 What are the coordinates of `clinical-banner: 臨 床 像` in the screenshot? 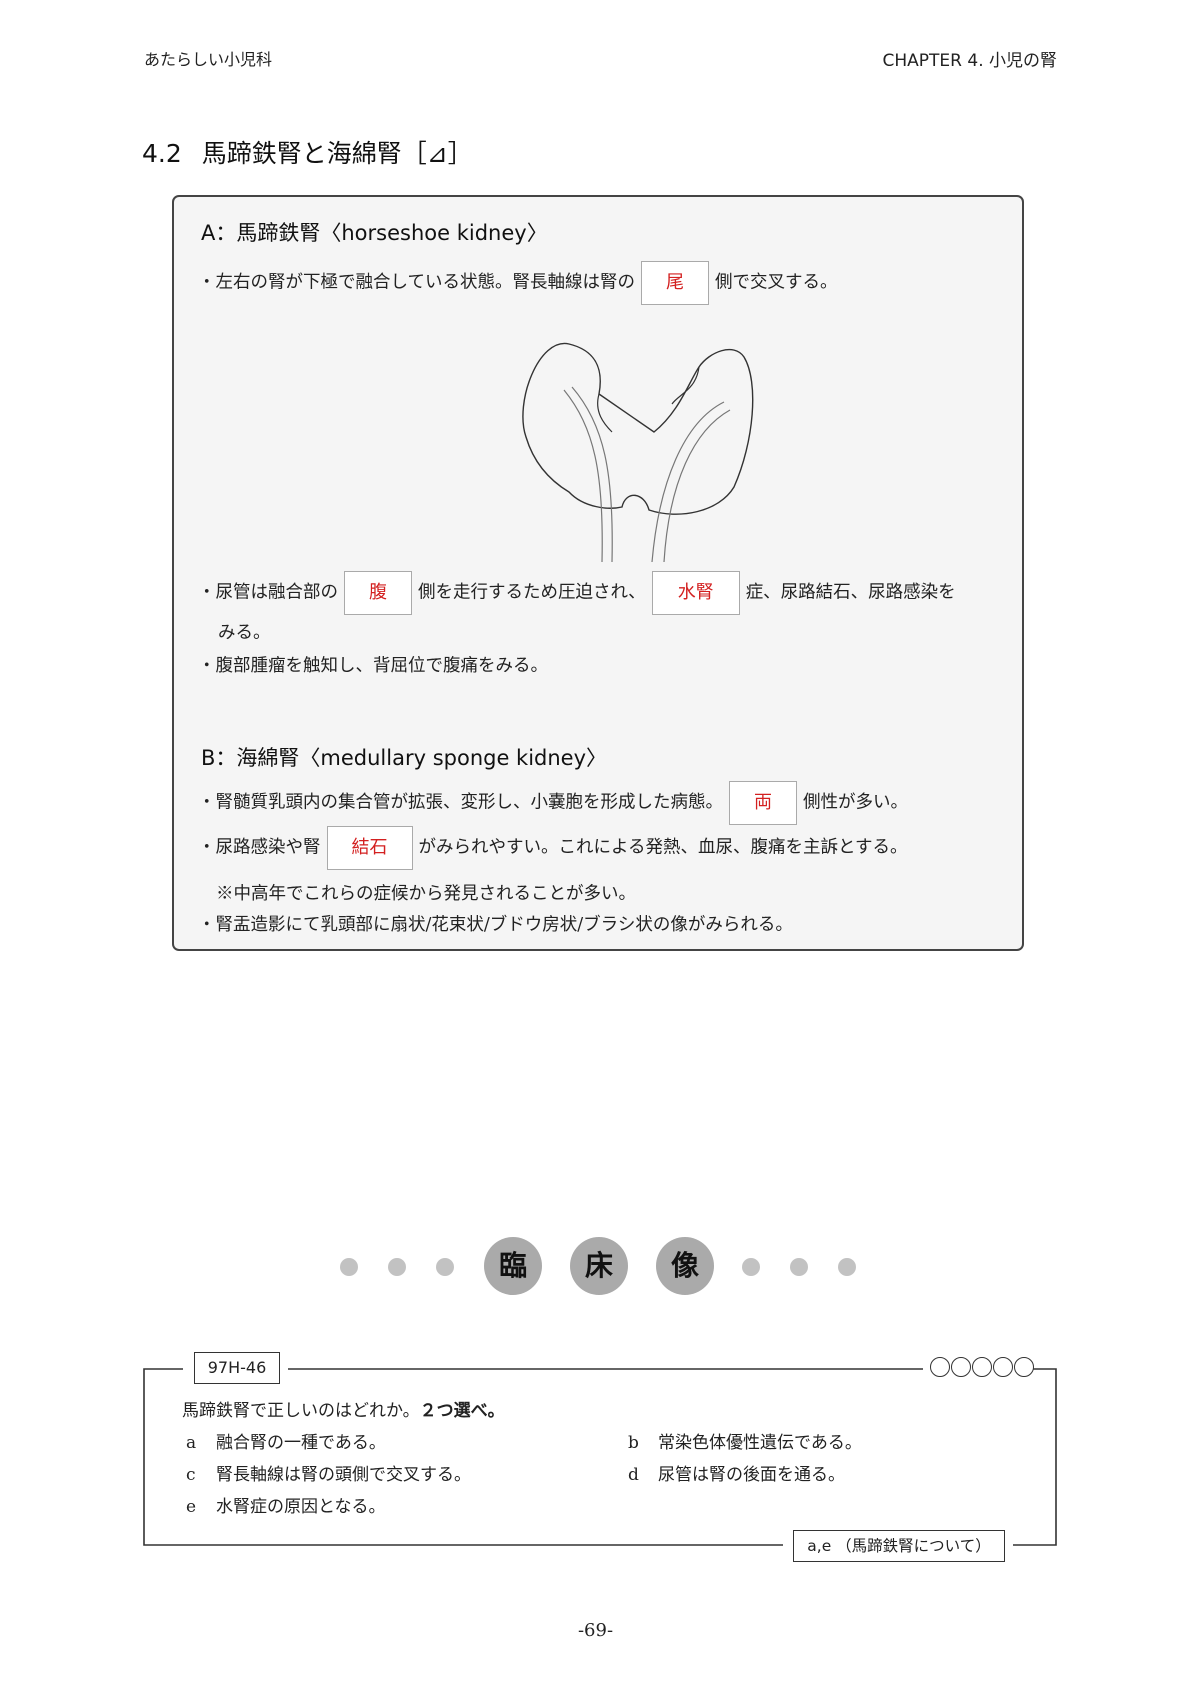 It's located at (600, 1267).